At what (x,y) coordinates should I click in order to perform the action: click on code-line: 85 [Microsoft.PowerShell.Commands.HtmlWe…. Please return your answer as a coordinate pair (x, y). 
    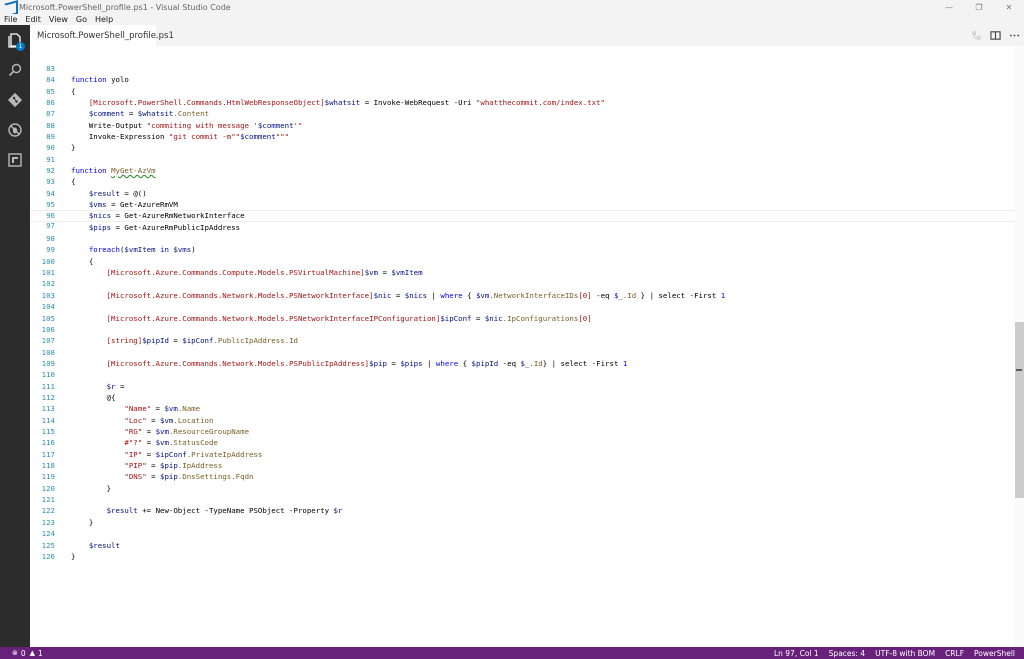
    Looking at the image, I should click on (527, 90).